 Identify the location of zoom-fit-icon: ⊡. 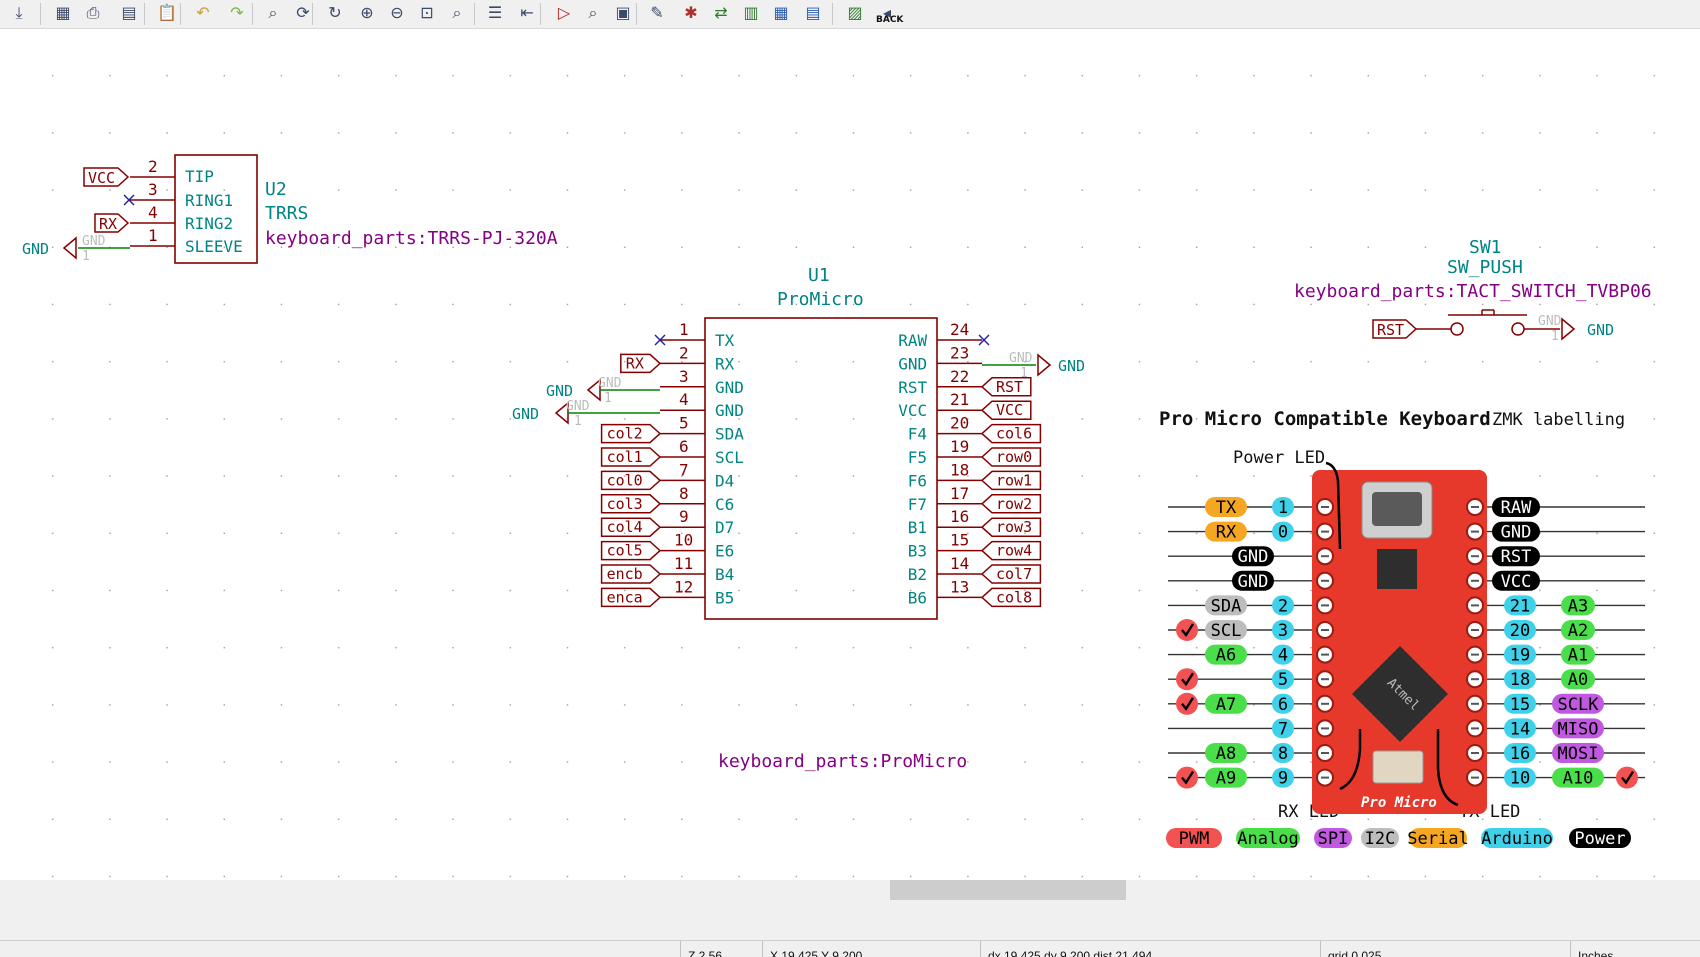
(427, 13).